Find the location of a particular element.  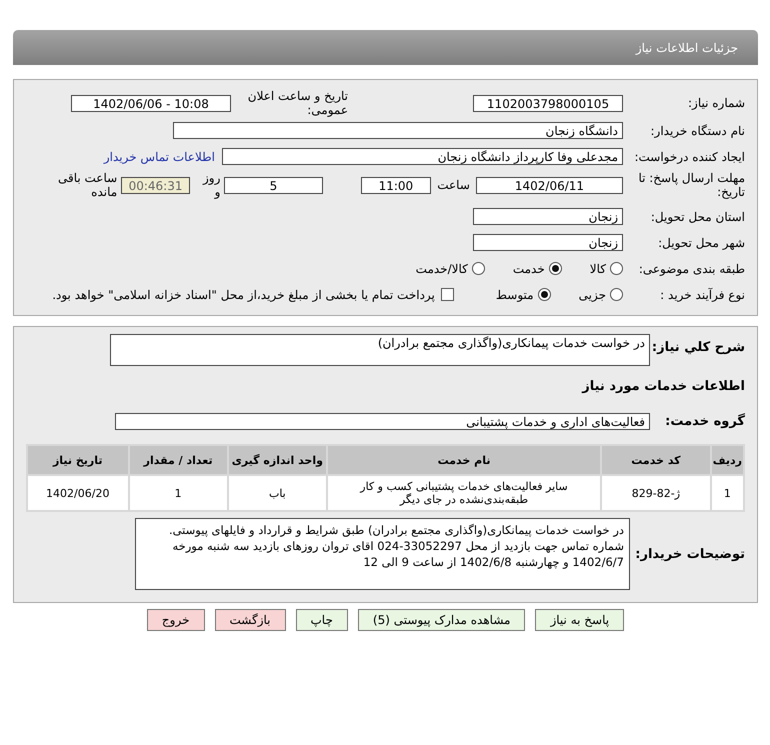

column-header: واحد اندازه گیری is located at coordinates (277, 460).